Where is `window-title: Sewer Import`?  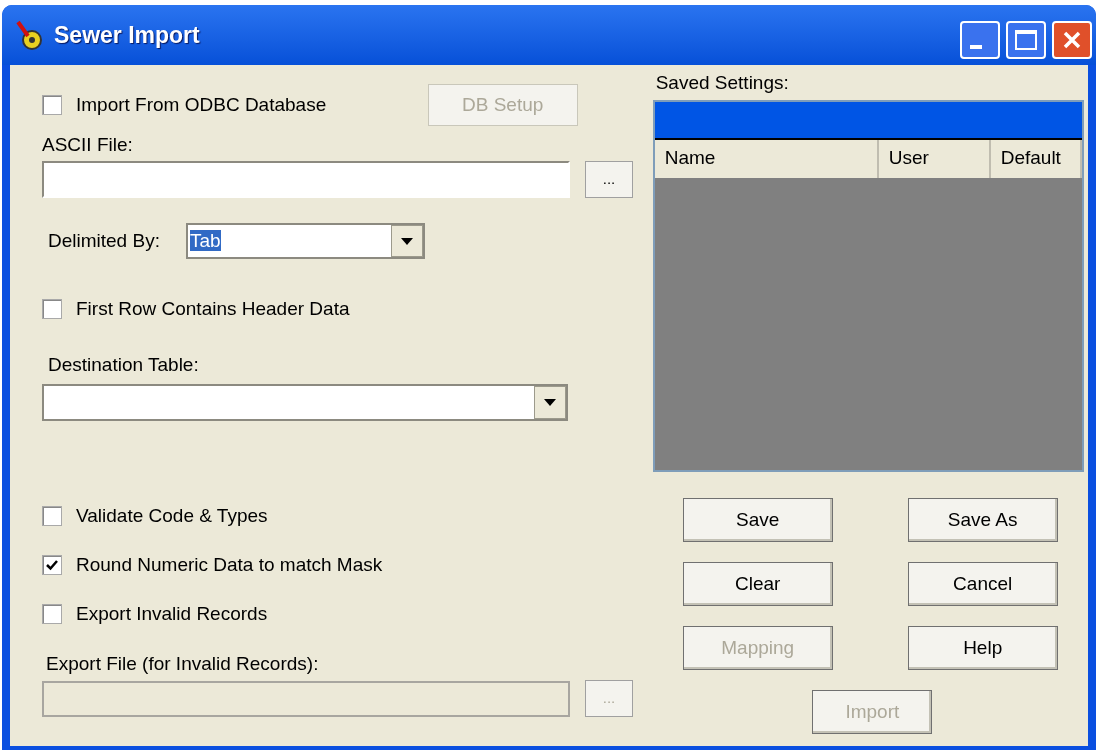
window-title: Sewer Import is located at coordinates (127, 35).